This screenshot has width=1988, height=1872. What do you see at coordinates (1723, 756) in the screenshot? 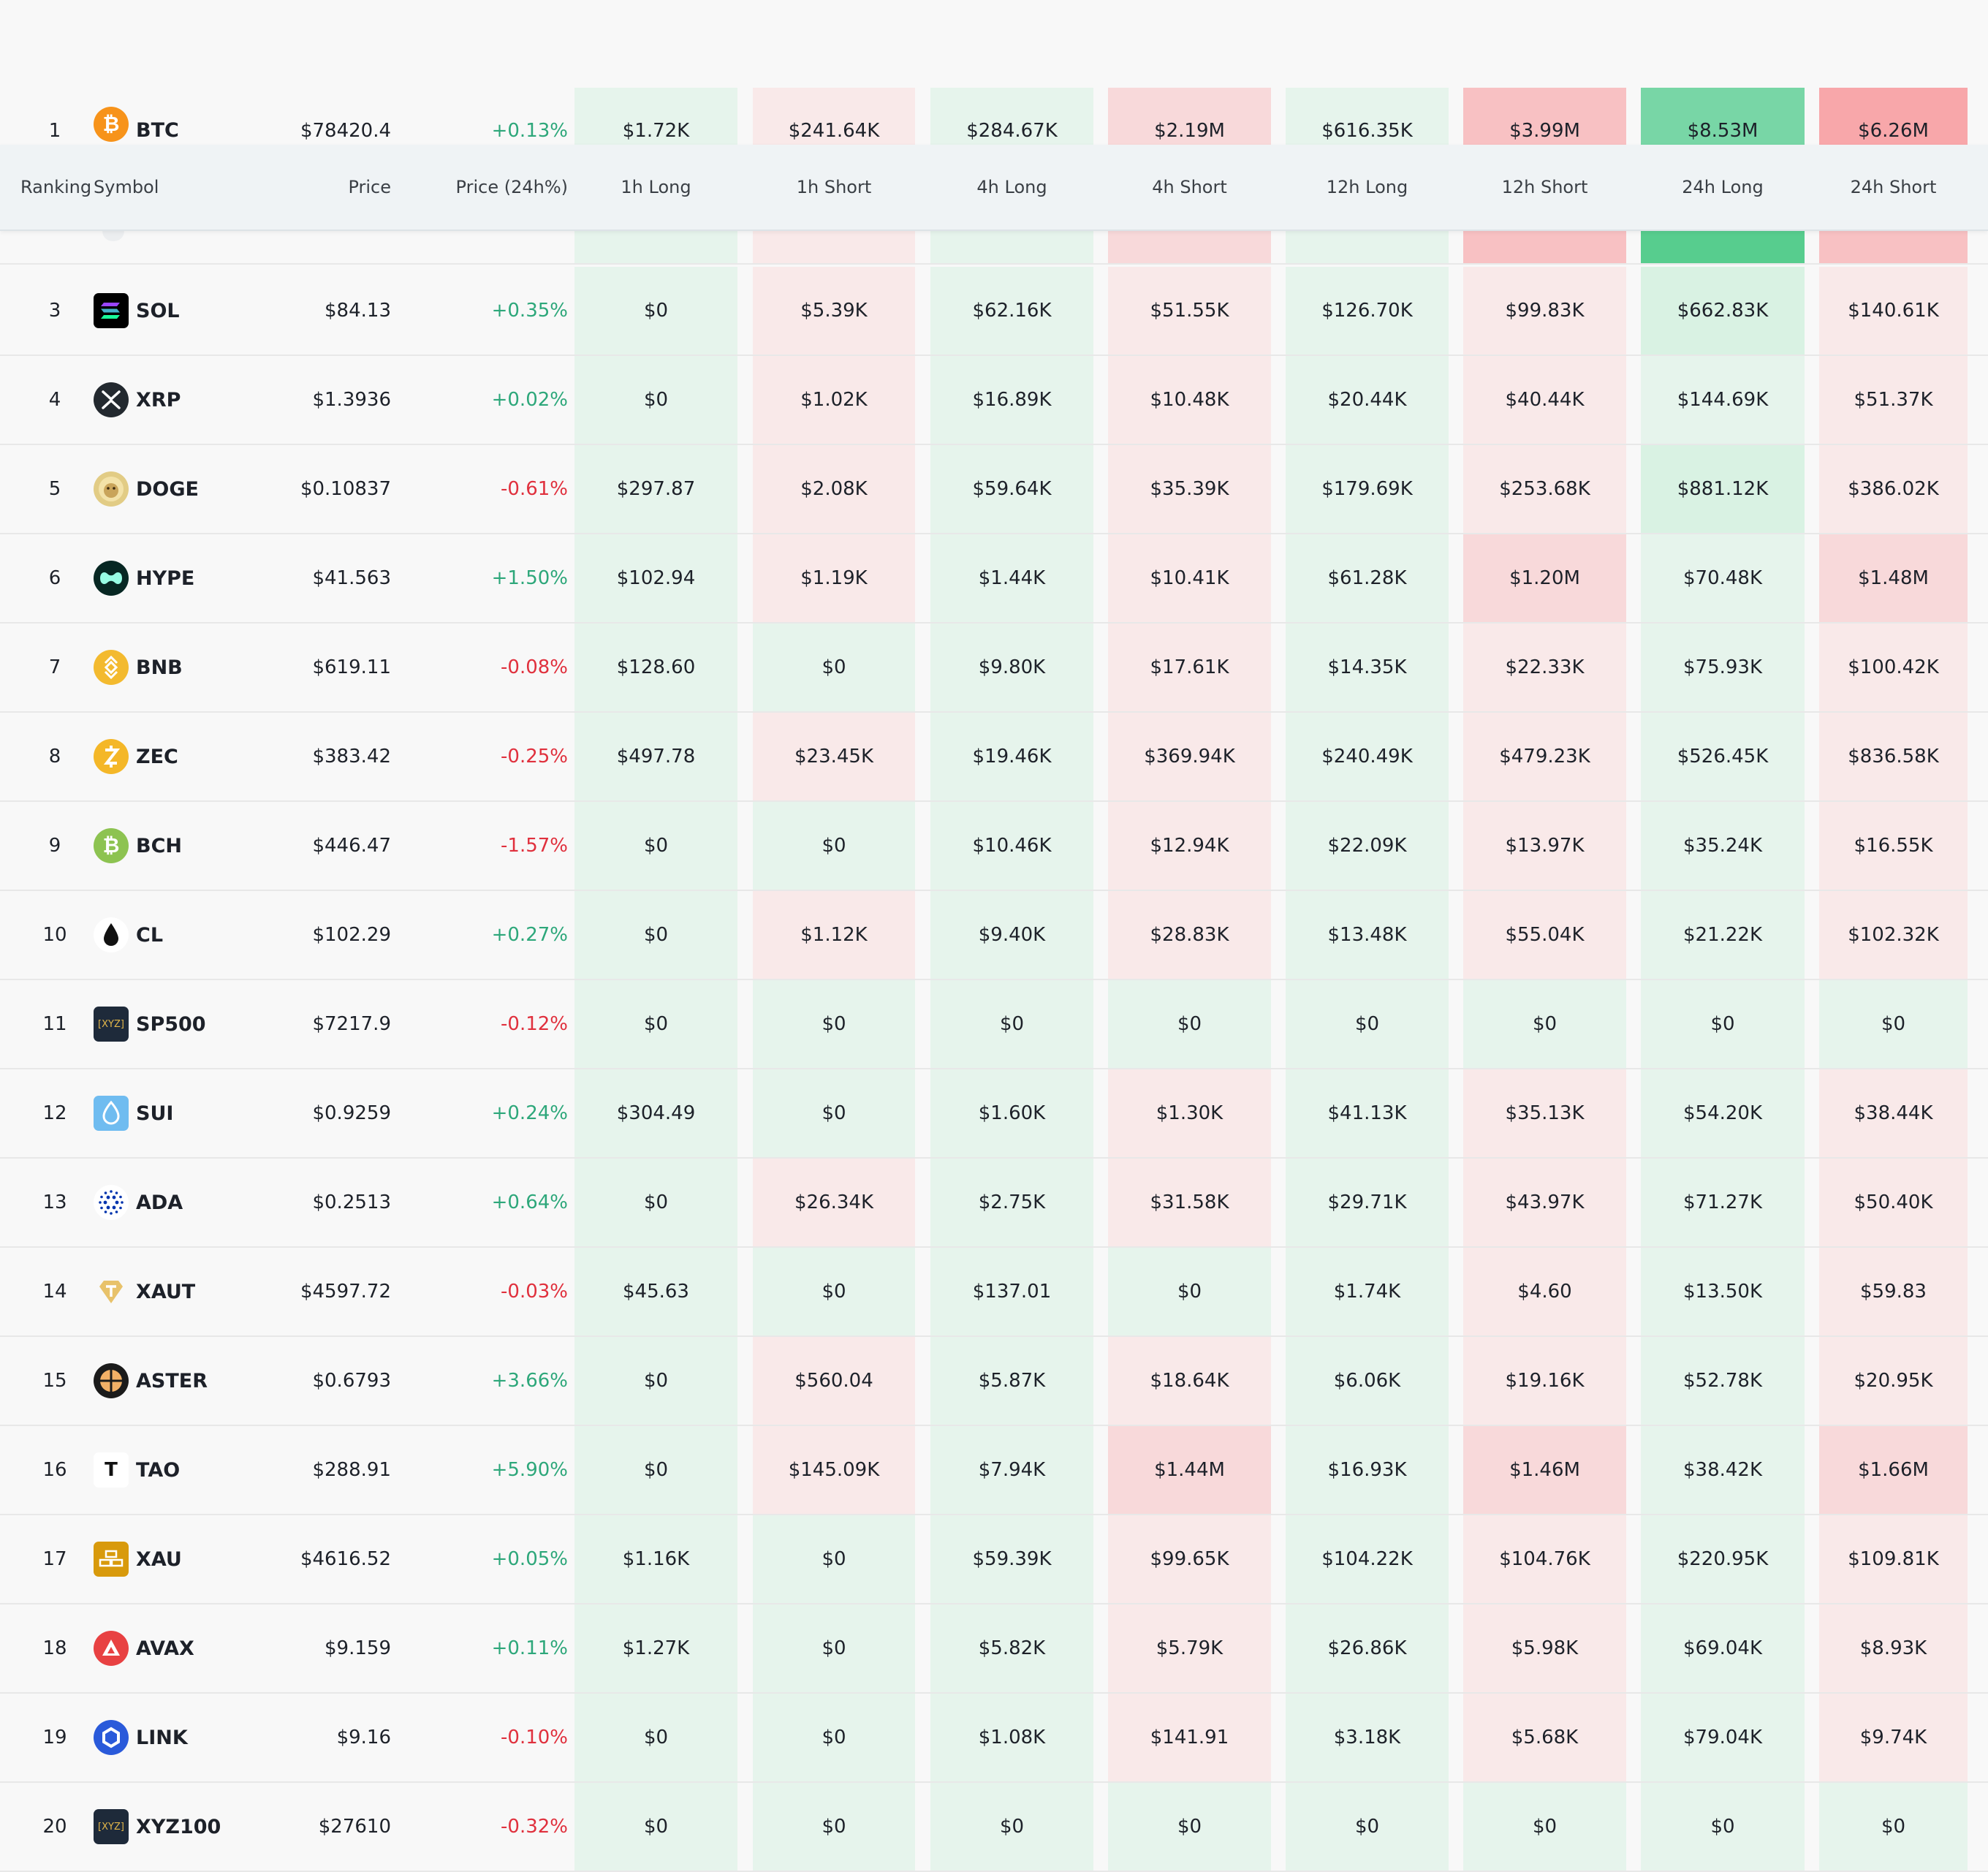
I see `liq-24h-long-cell: $526.45K` at bounding box center [1723, 756].